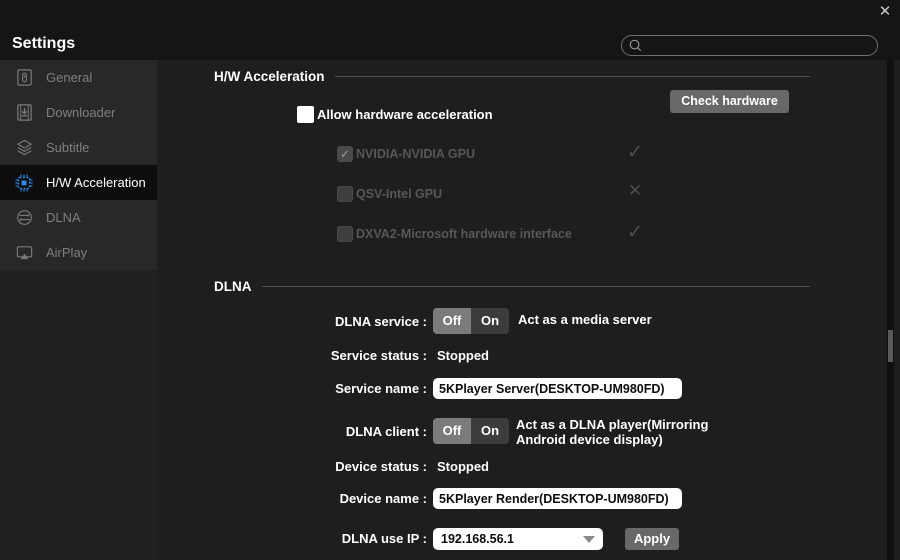  I want to click on dlna-icon, so click(24, 218).